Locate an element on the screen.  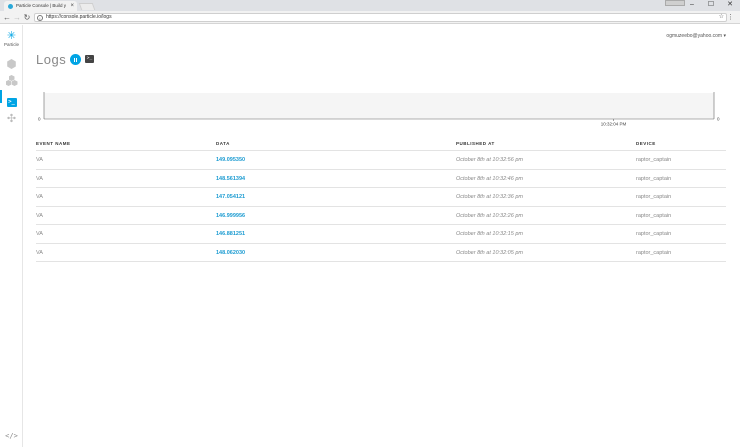
column-header-published-at: PUBLISHED AT is located at coordinates (475, 144).